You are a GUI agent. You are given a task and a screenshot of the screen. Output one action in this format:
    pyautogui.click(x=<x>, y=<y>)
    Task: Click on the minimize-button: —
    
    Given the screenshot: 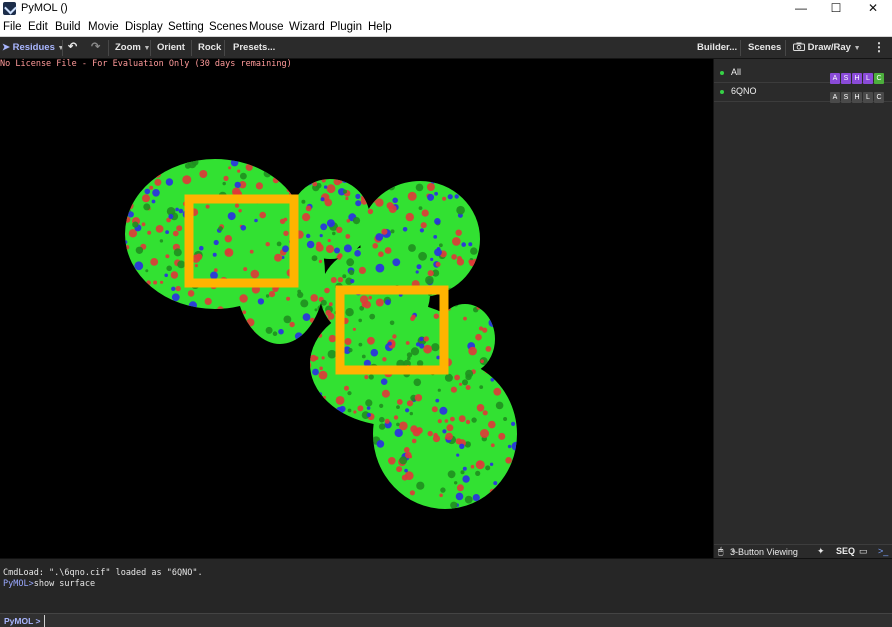 What is the action you would take?
    pyautogui.click(x=801, y=9)
    